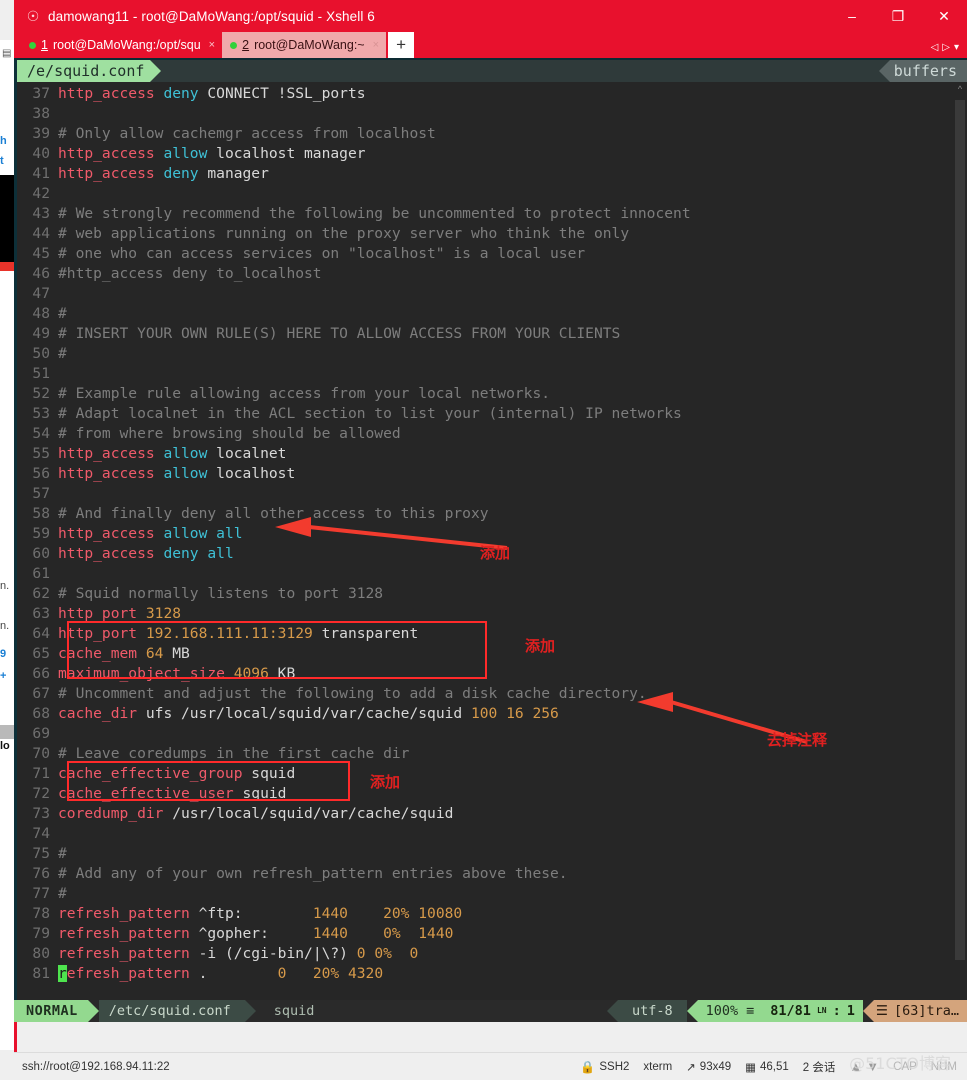 This screenshot has width=967, height=1080. What do you see at coordinates (492, 314) in the screenshot?
I see `code-line: 48 #` at bounding box center [492, 314].